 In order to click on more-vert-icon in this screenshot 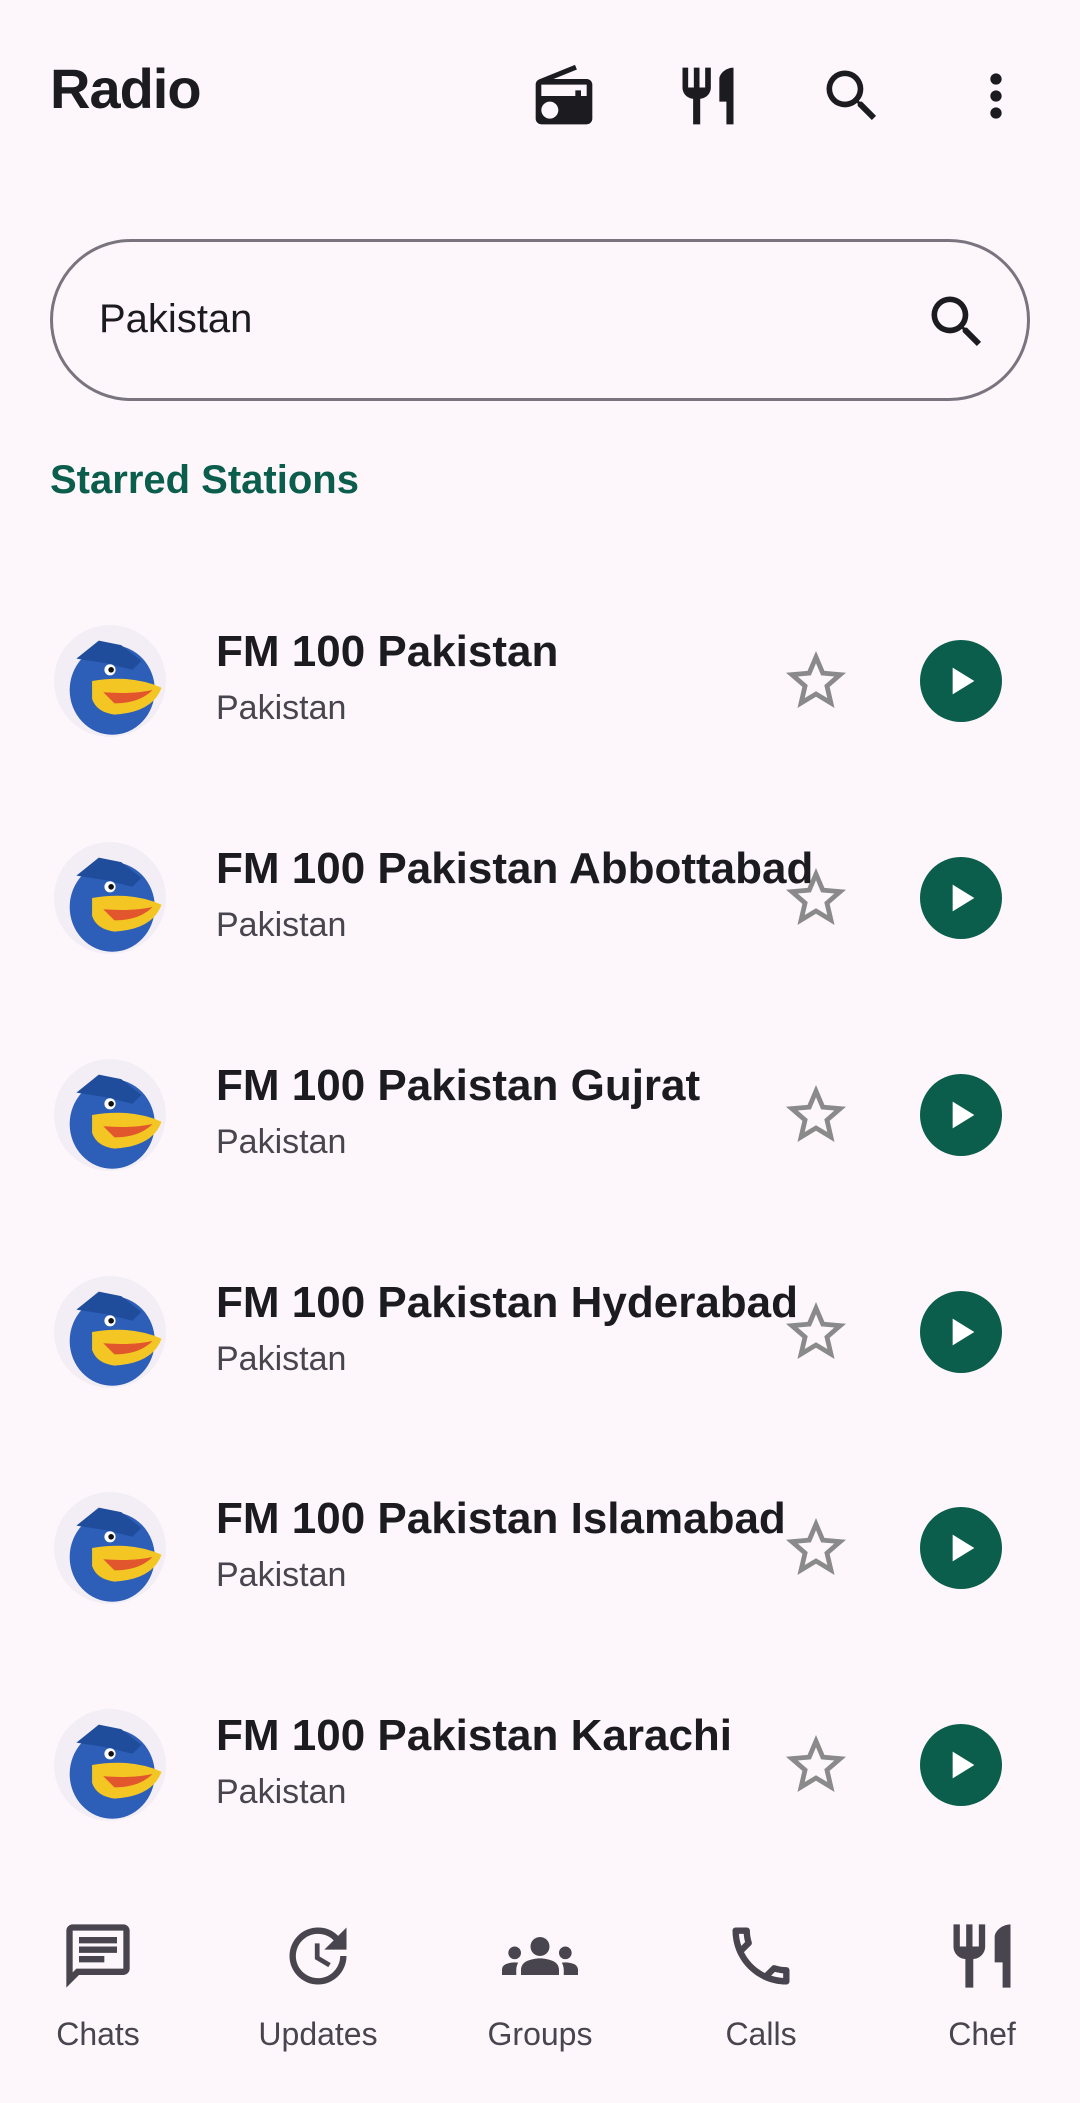, I will do `click(996, 96)`.